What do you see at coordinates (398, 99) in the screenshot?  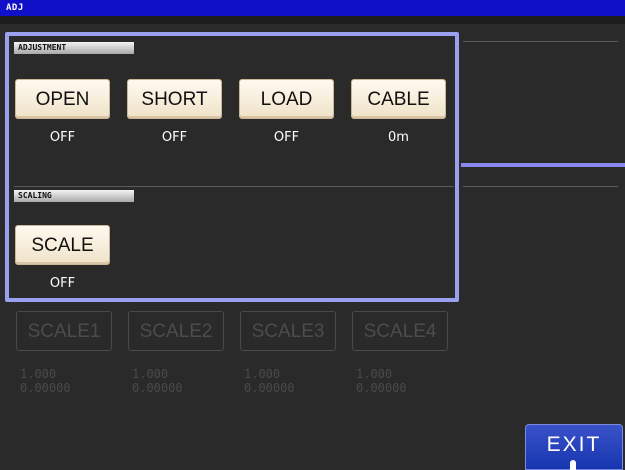 I see `cable-button: CABLE` at bounding box center [398, 99].